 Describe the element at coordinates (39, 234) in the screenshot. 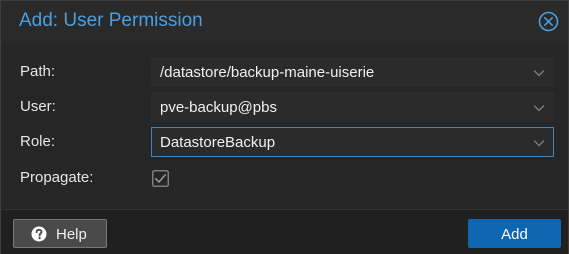

I see `question-circle-icon` at that location.